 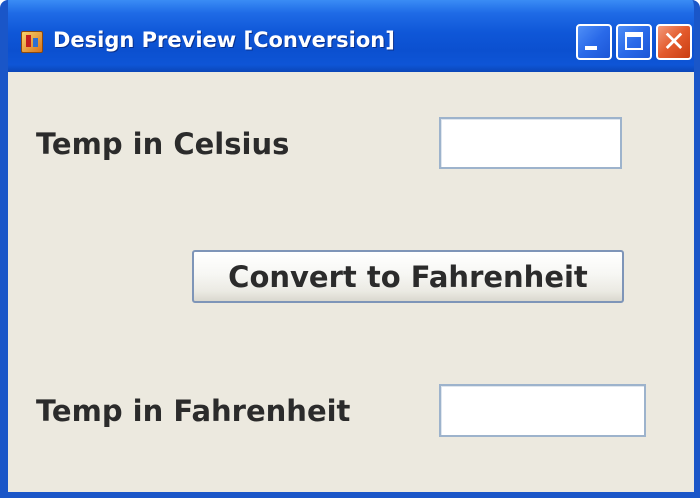 I want to click on close-button: ✕, so click(x=674, y=42).